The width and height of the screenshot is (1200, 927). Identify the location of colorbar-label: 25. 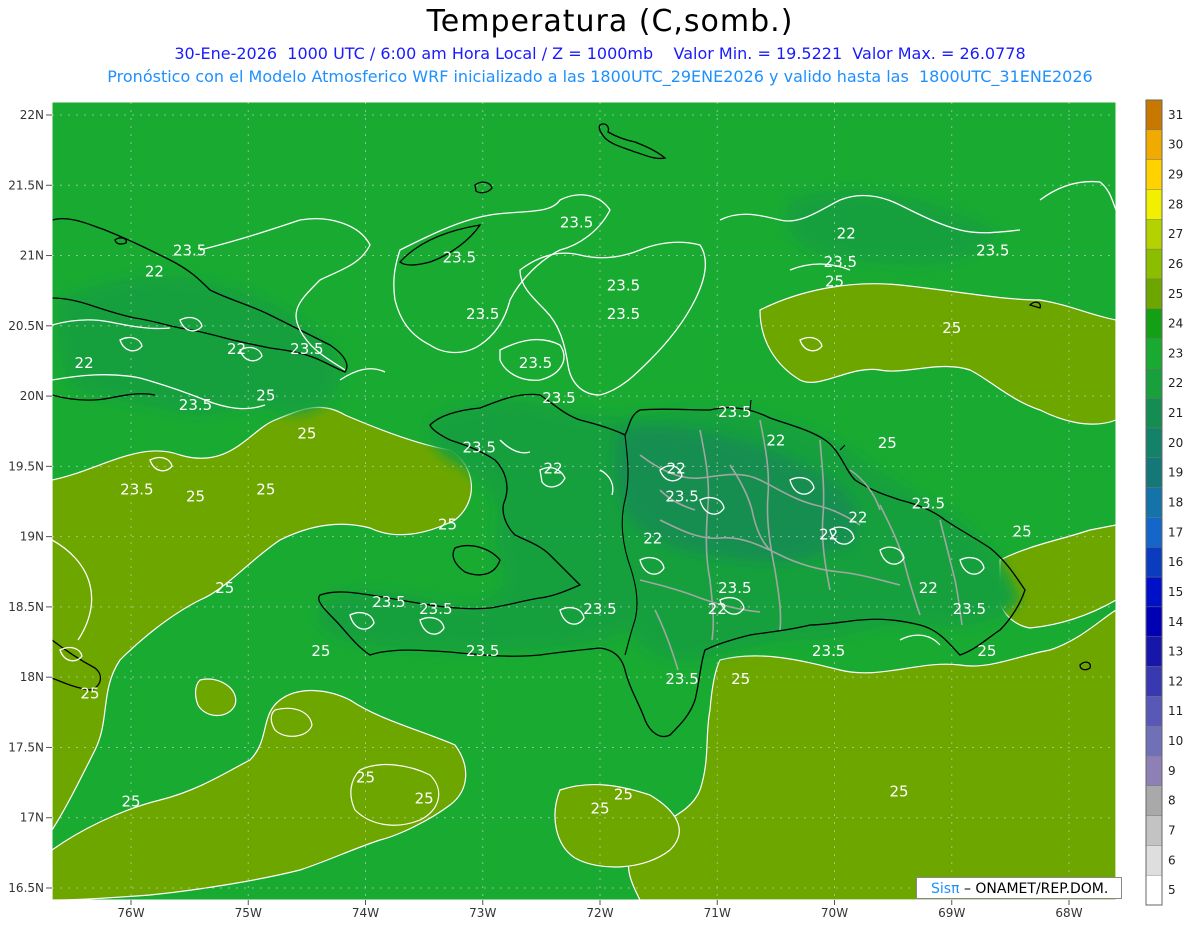
(1175, 294).